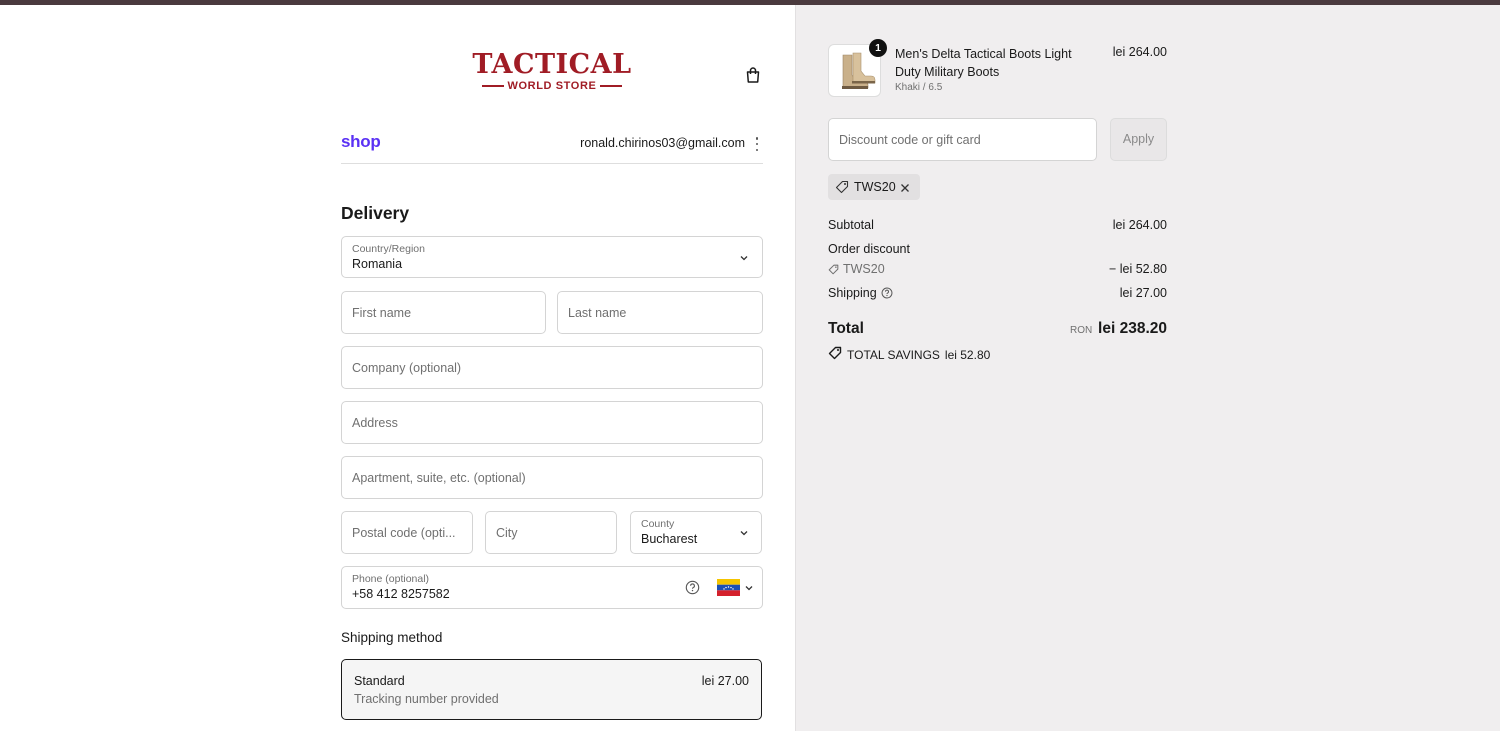 This screenshot has height=731, width=1500. What do you see at coordinates (552, 367) in the screenshot?
I see `company-field: Company (optional)` at bounding box center [552, 367].